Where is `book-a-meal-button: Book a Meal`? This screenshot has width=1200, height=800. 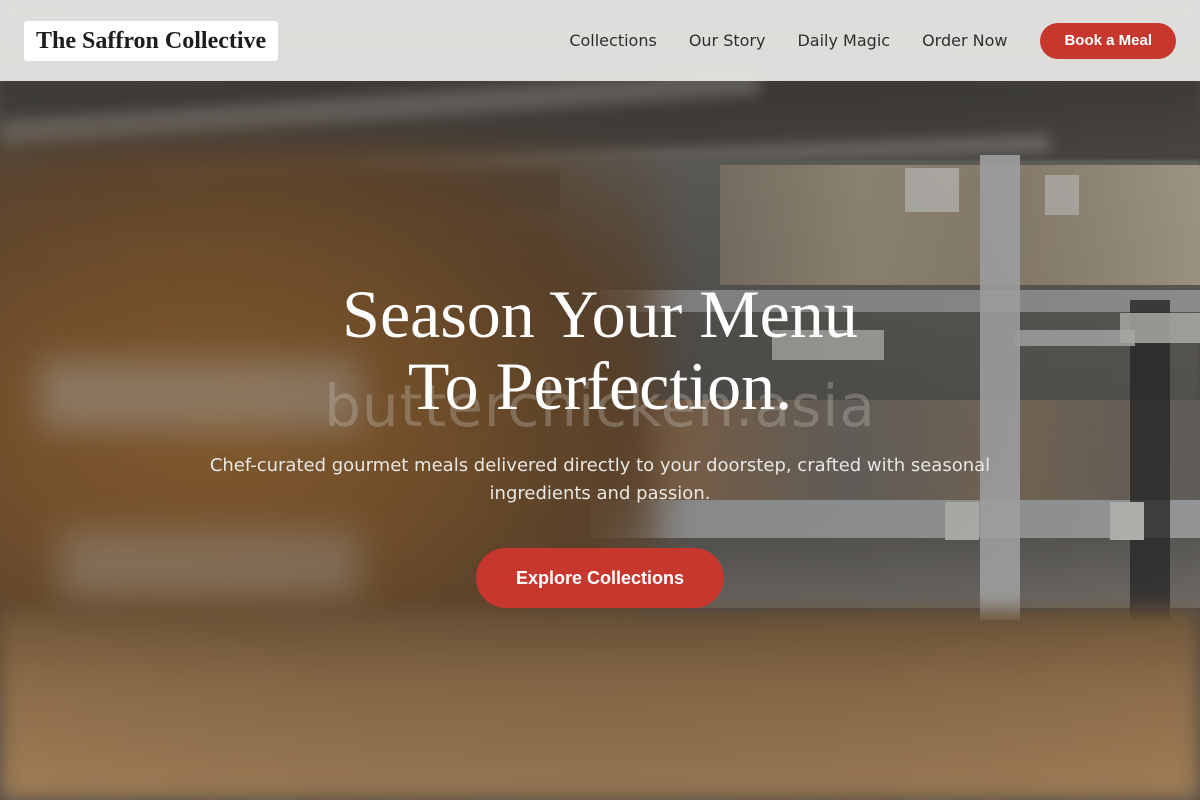 book-a-meal-button: Book a Meal is located at coordinates (1108, 40).